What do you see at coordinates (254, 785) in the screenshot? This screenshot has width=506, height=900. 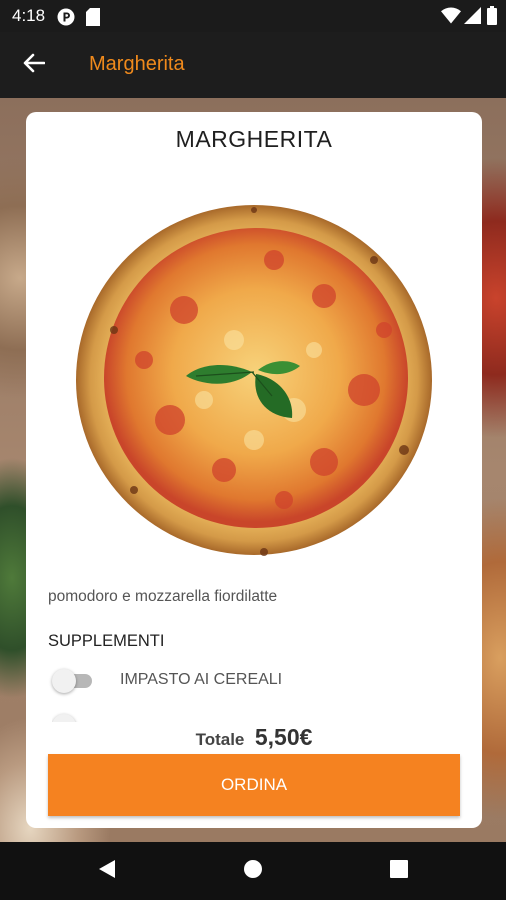 I see `order-button: ORDINA` at bounding box center [254, 785].